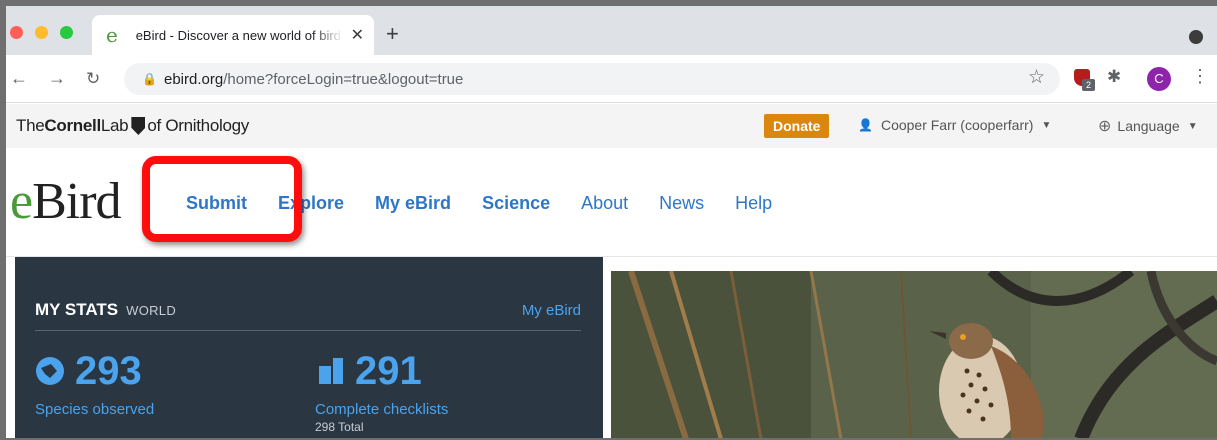 The width and height of the screenshot is (1217, 440). I want to click on logo-of-ornithology: of Ornithology, so click(198, 125).